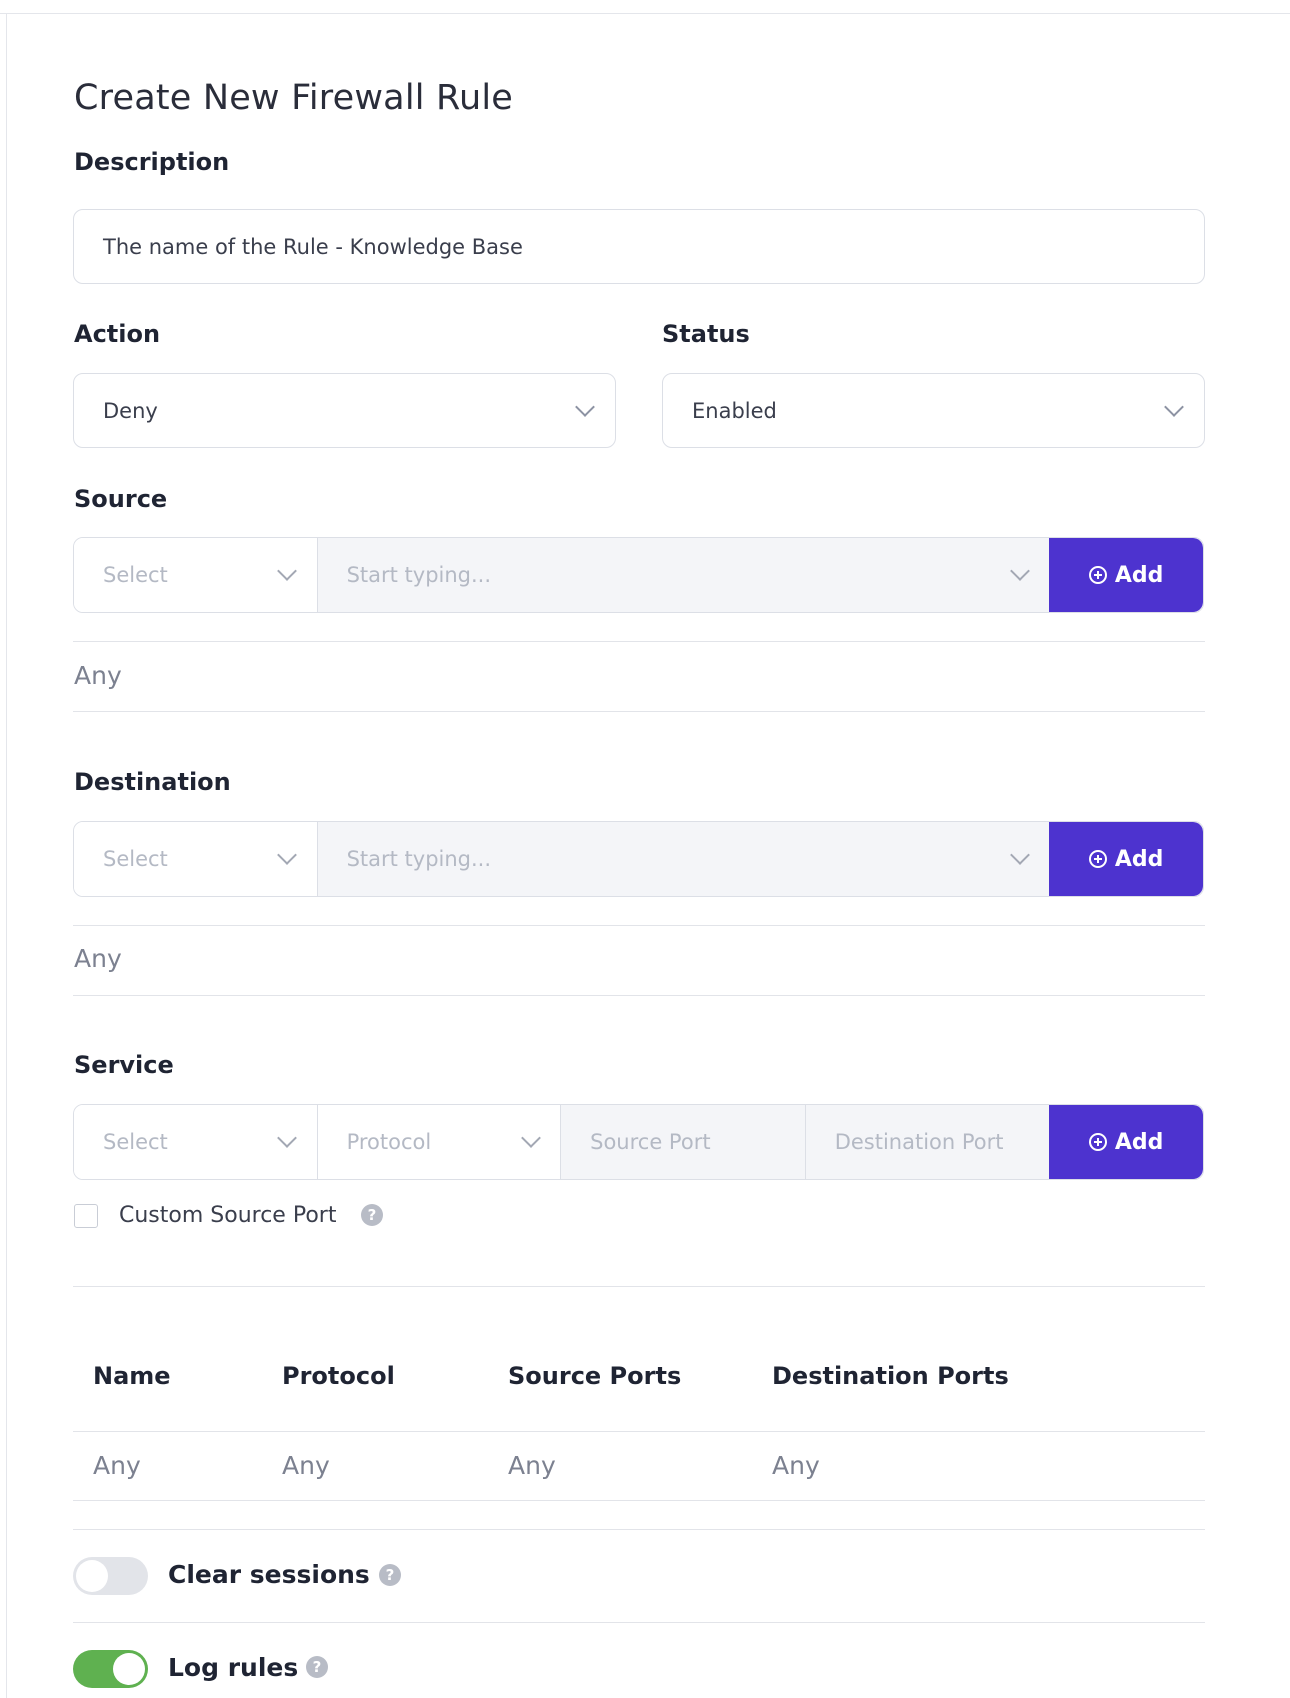 This screenshot has height=1698, width=1290. I want to click on service-select: Select, so click(196, 1142).